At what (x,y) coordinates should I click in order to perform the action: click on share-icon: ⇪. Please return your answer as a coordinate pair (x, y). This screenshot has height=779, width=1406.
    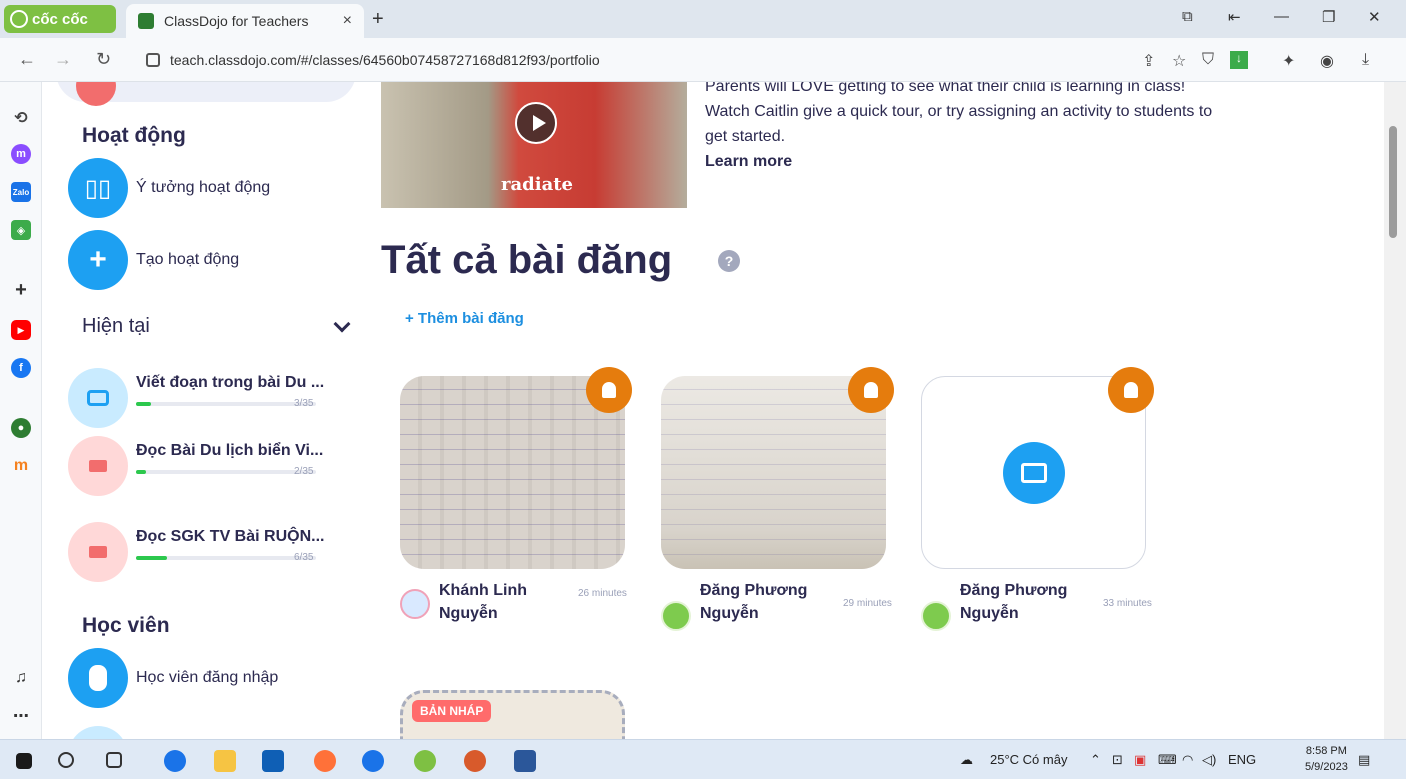
    Looking at the image, I should click on (1148, 61).